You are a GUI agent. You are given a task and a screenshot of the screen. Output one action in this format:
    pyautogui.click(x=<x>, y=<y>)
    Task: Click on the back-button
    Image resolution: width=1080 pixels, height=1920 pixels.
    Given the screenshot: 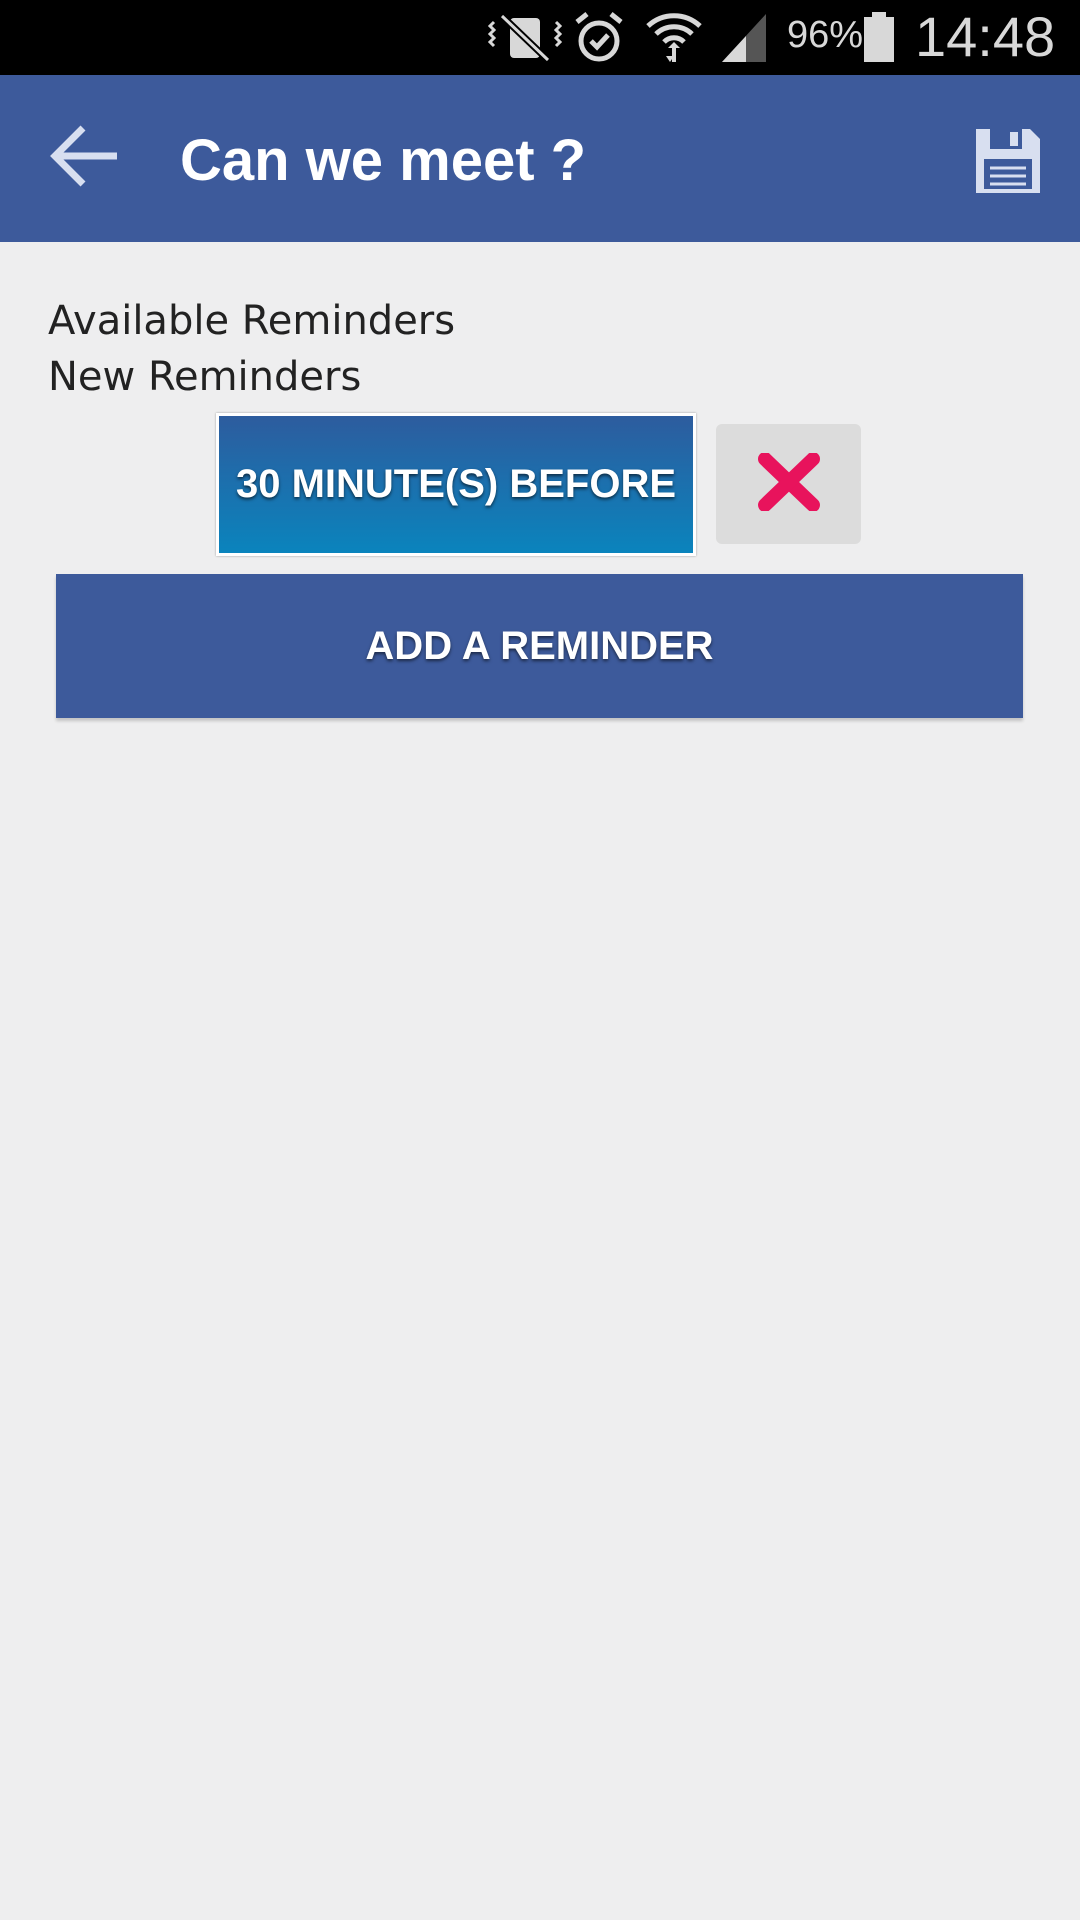 What is the action you would take?
    pyautogui.click(x=85, y=158)
    